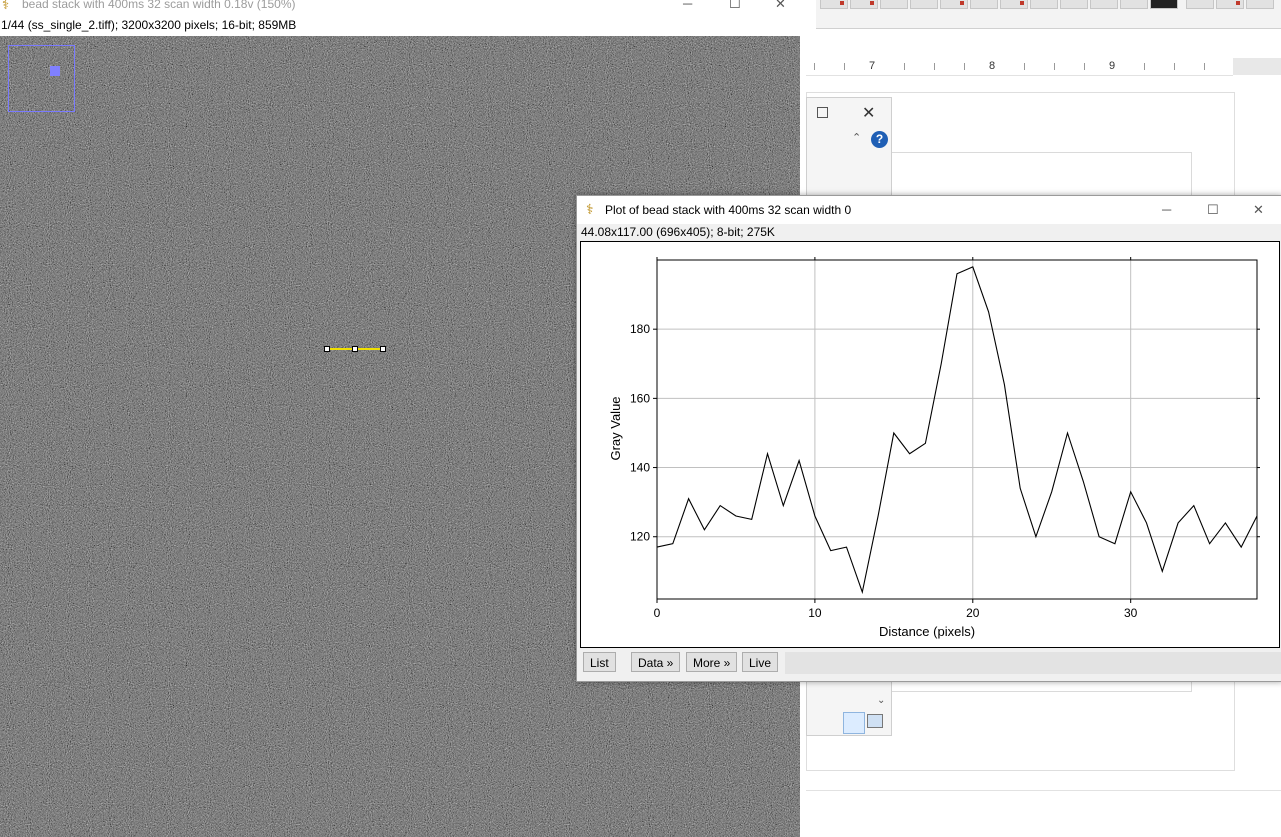 The height and width of the screenshot is (837, 1281). I want to click on plot-info-bar: 44.08x117.00 (696x405); 8-bit; 275K, so click(678, 232).